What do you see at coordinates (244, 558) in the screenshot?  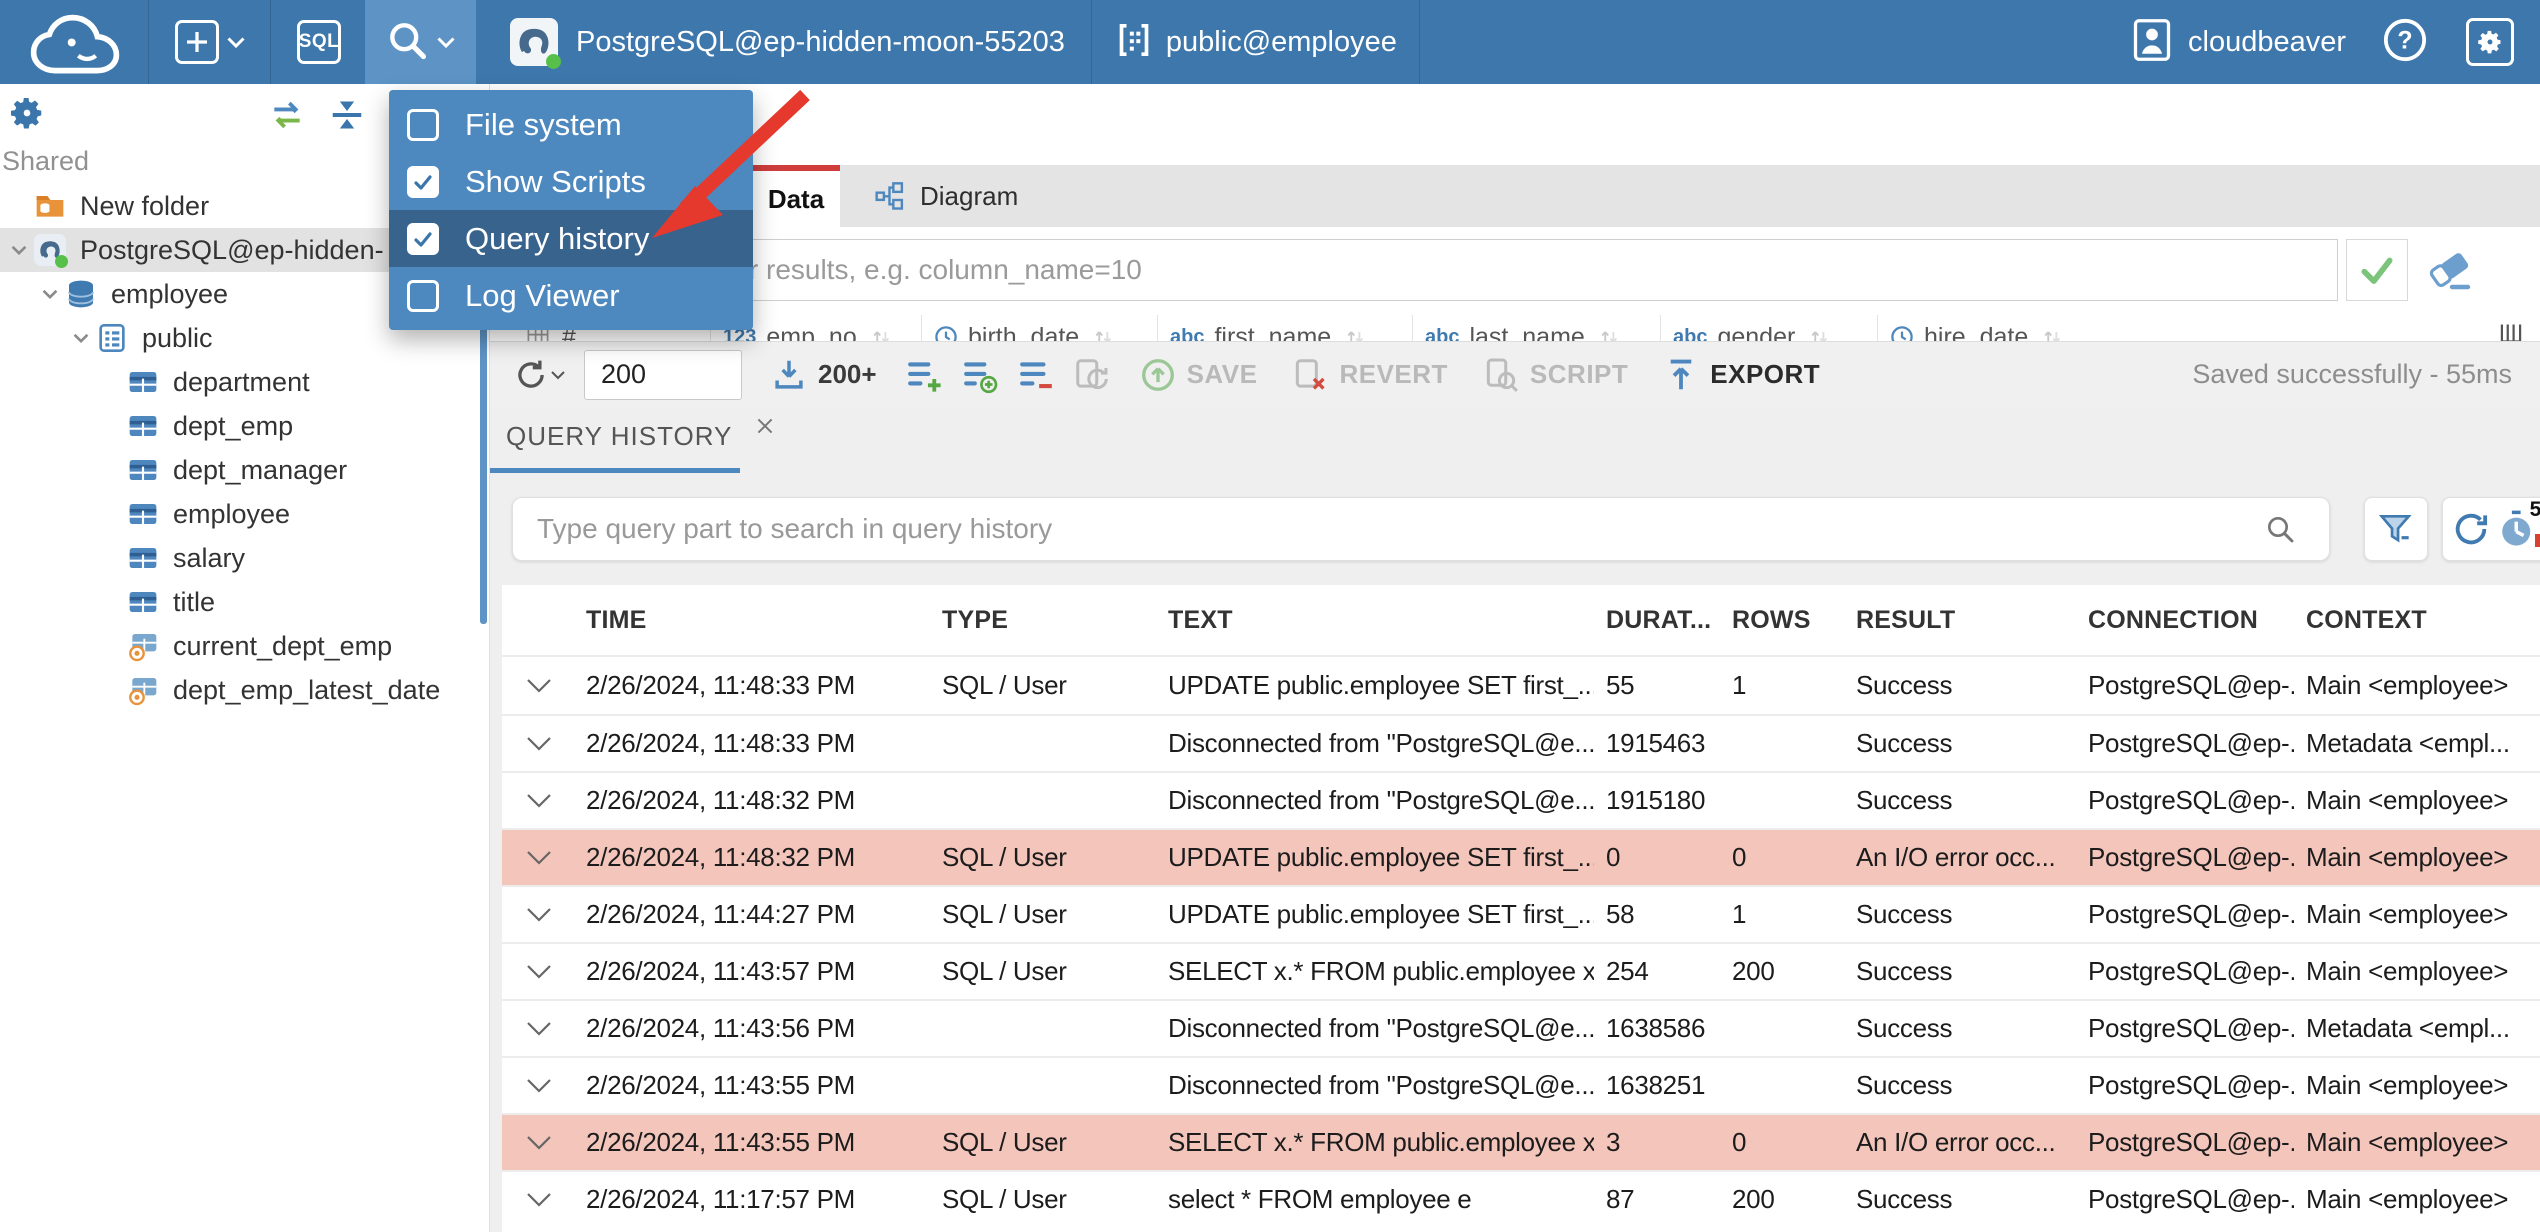 I see `tree-item-salary: salary` at bounding box center [244, 558].